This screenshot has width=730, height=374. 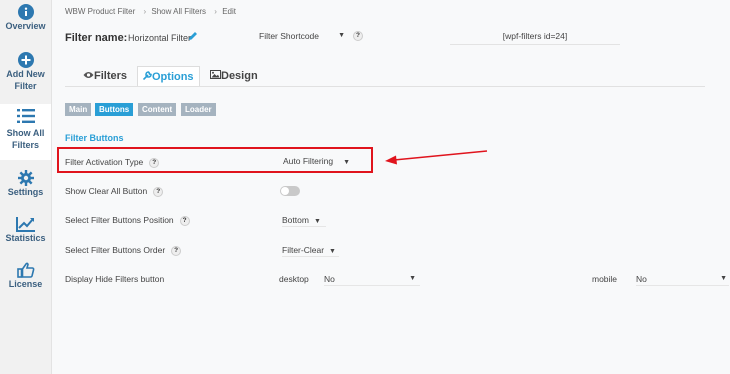 What do you see at coordinates (25, 145) in the screenshot?
I see `sidebar-item-label: Filters` at bounding box center [25, 145].